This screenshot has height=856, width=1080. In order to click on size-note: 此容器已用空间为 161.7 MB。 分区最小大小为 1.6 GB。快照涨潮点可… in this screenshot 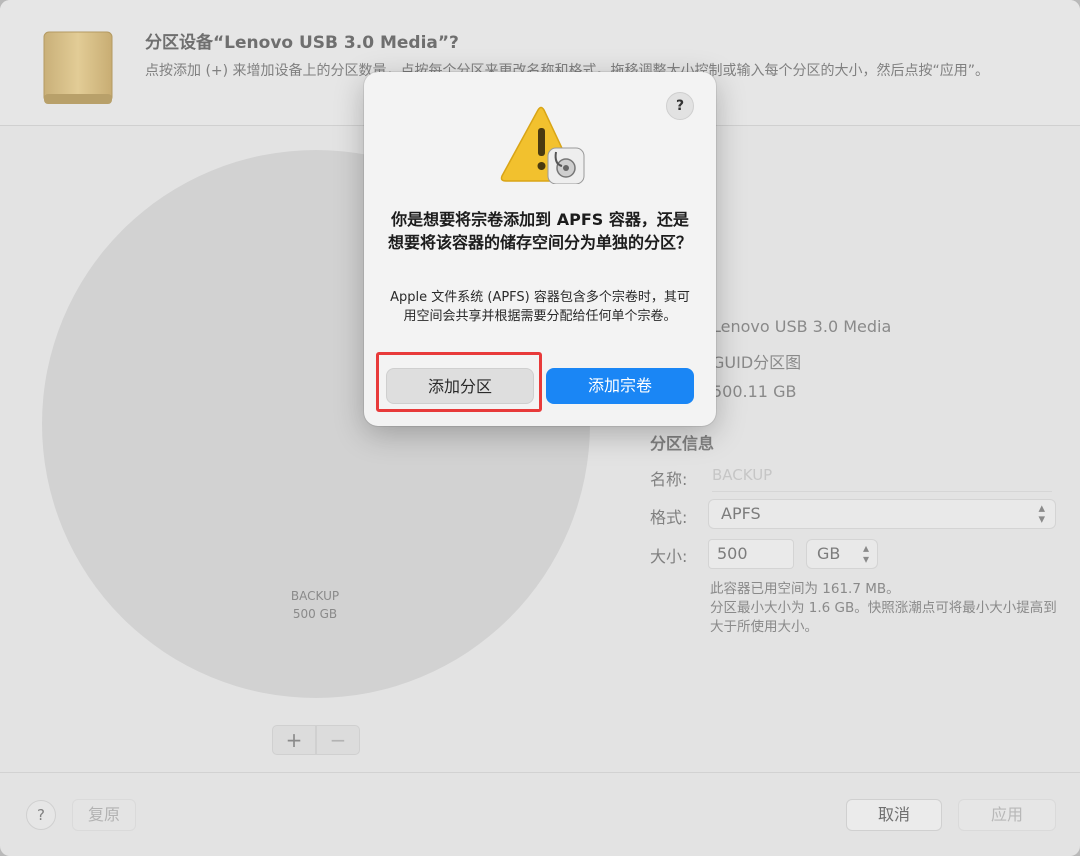, I will do `click(885, 608)`.